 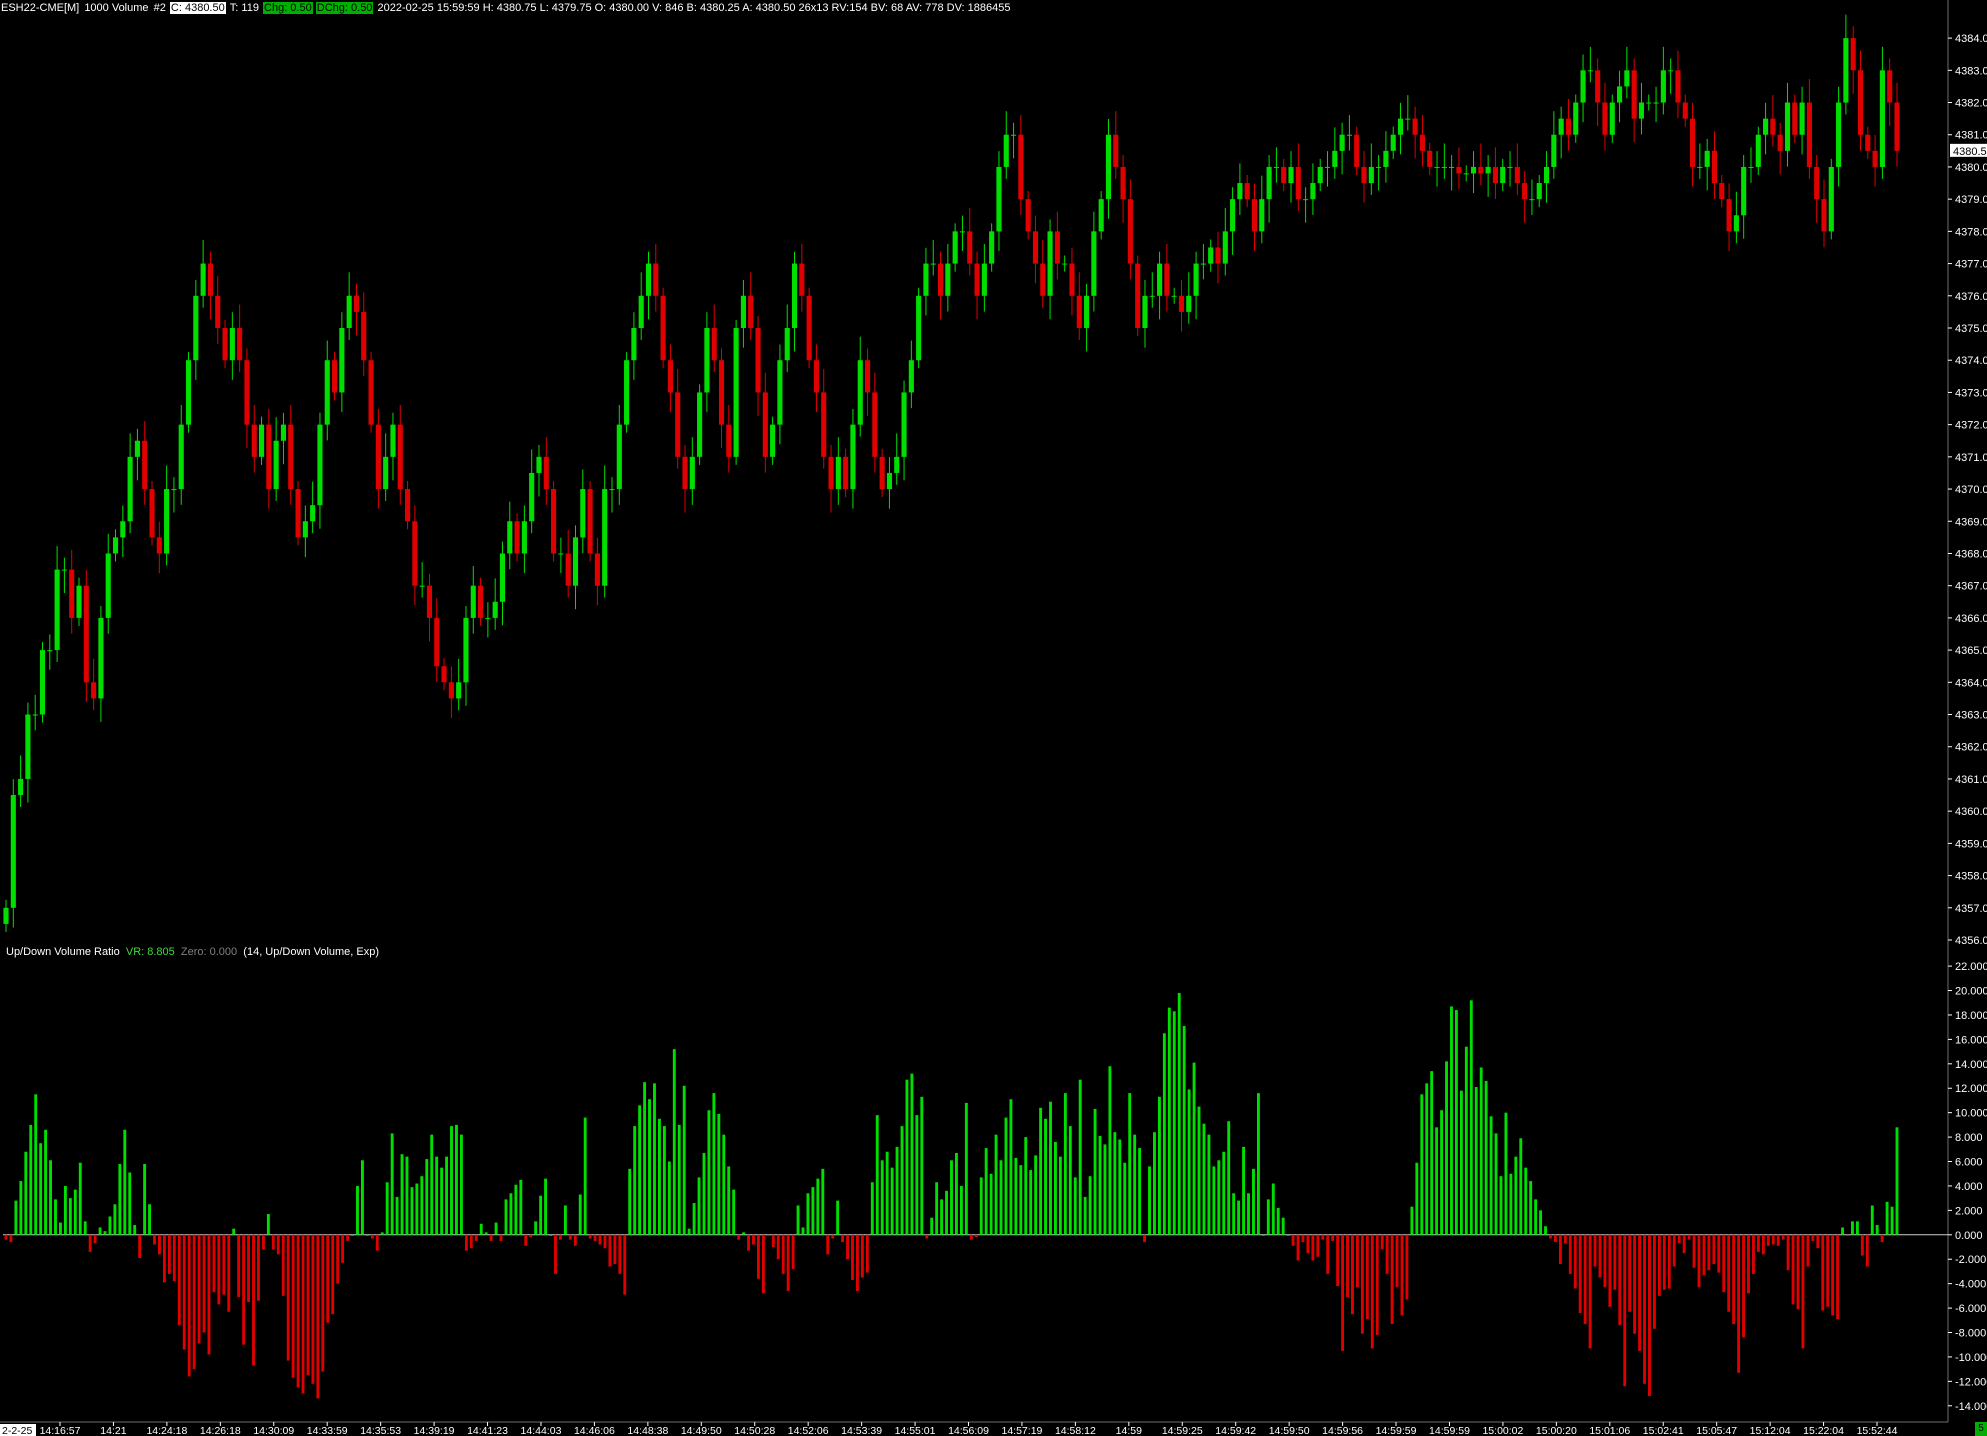 I want to click on price-tick-label: 4372.00, so click(x=1971, y=426).